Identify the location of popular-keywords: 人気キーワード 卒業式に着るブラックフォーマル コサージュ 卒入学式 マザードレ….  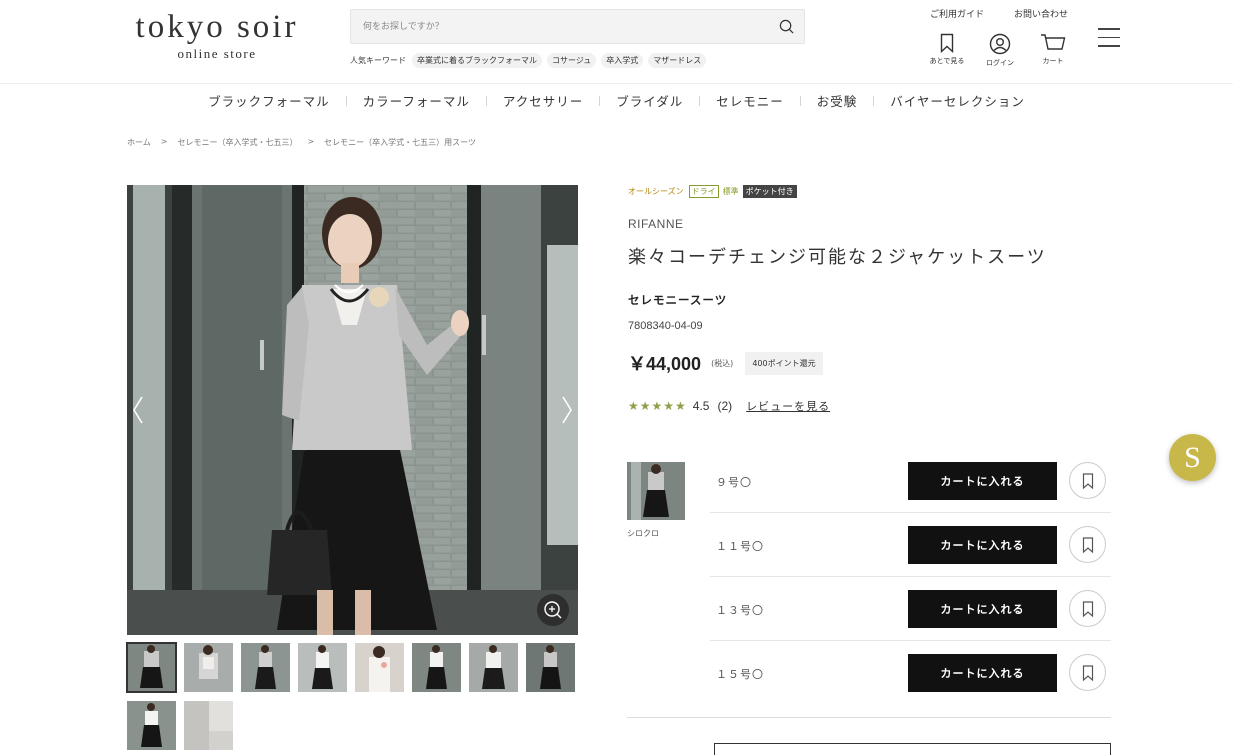
(530, 60).